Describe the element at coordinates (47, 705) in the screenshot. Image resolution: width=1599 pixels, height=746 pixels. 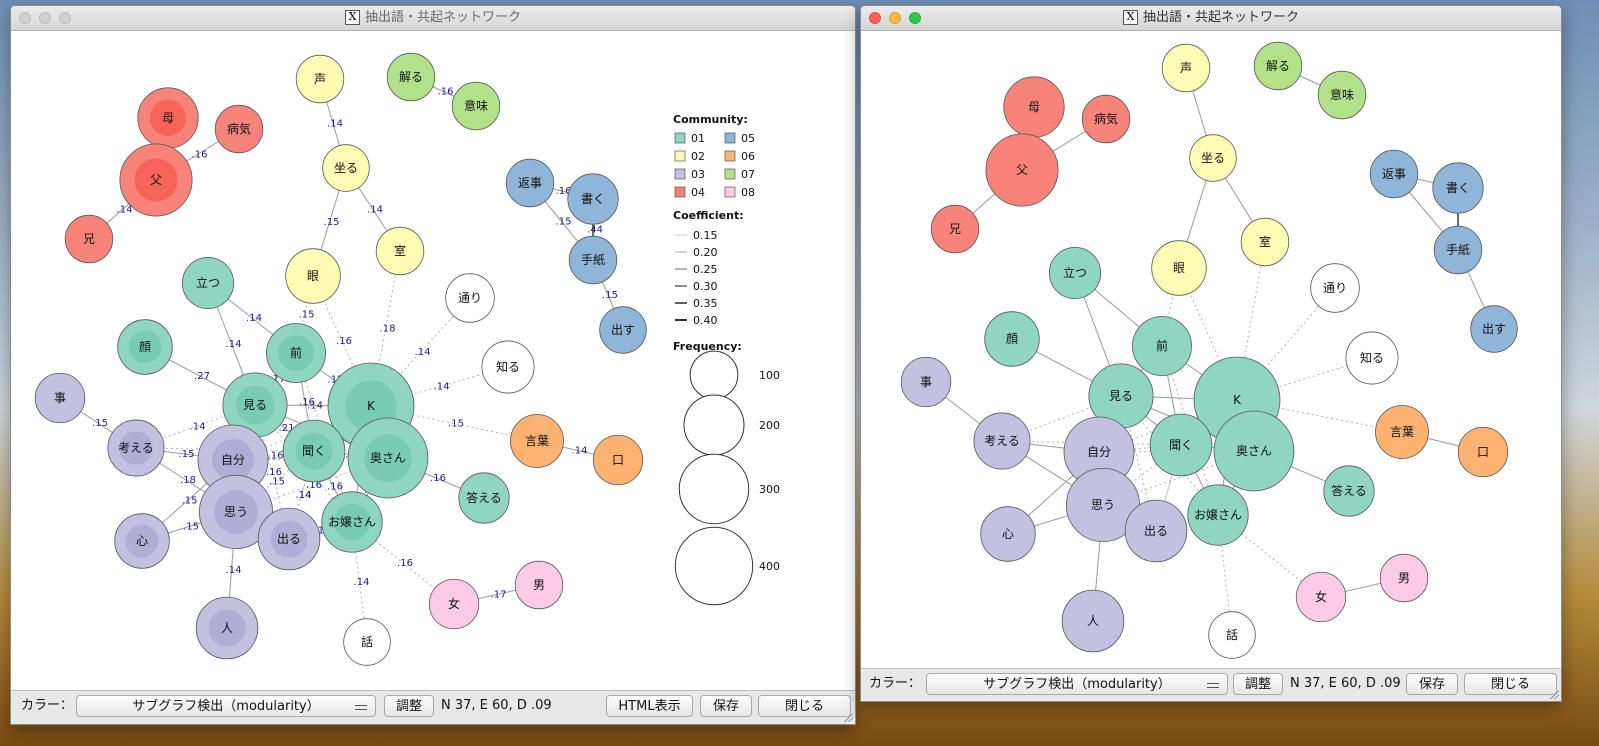
I see `left-color-label: カラー：` at that location.